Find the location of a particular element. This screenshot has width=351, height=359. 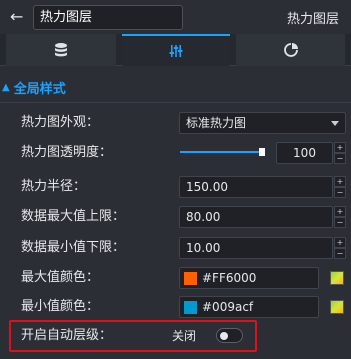

radius-input: 150.00 is located at coordinates (256, 187).